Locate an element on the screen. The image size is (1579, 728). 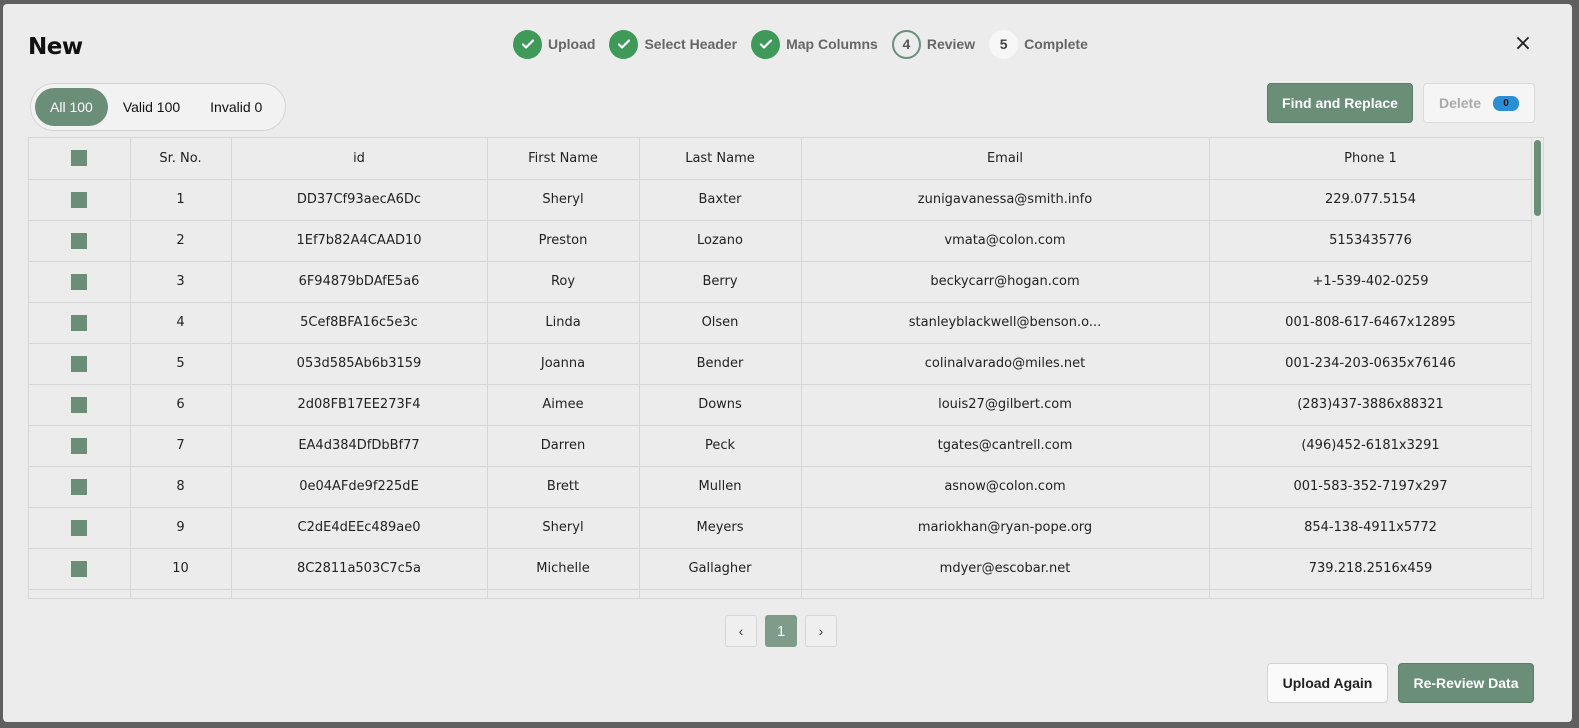
phone-cell: 001-234-203-0635x76146 is located at coordinates (1371, 364).